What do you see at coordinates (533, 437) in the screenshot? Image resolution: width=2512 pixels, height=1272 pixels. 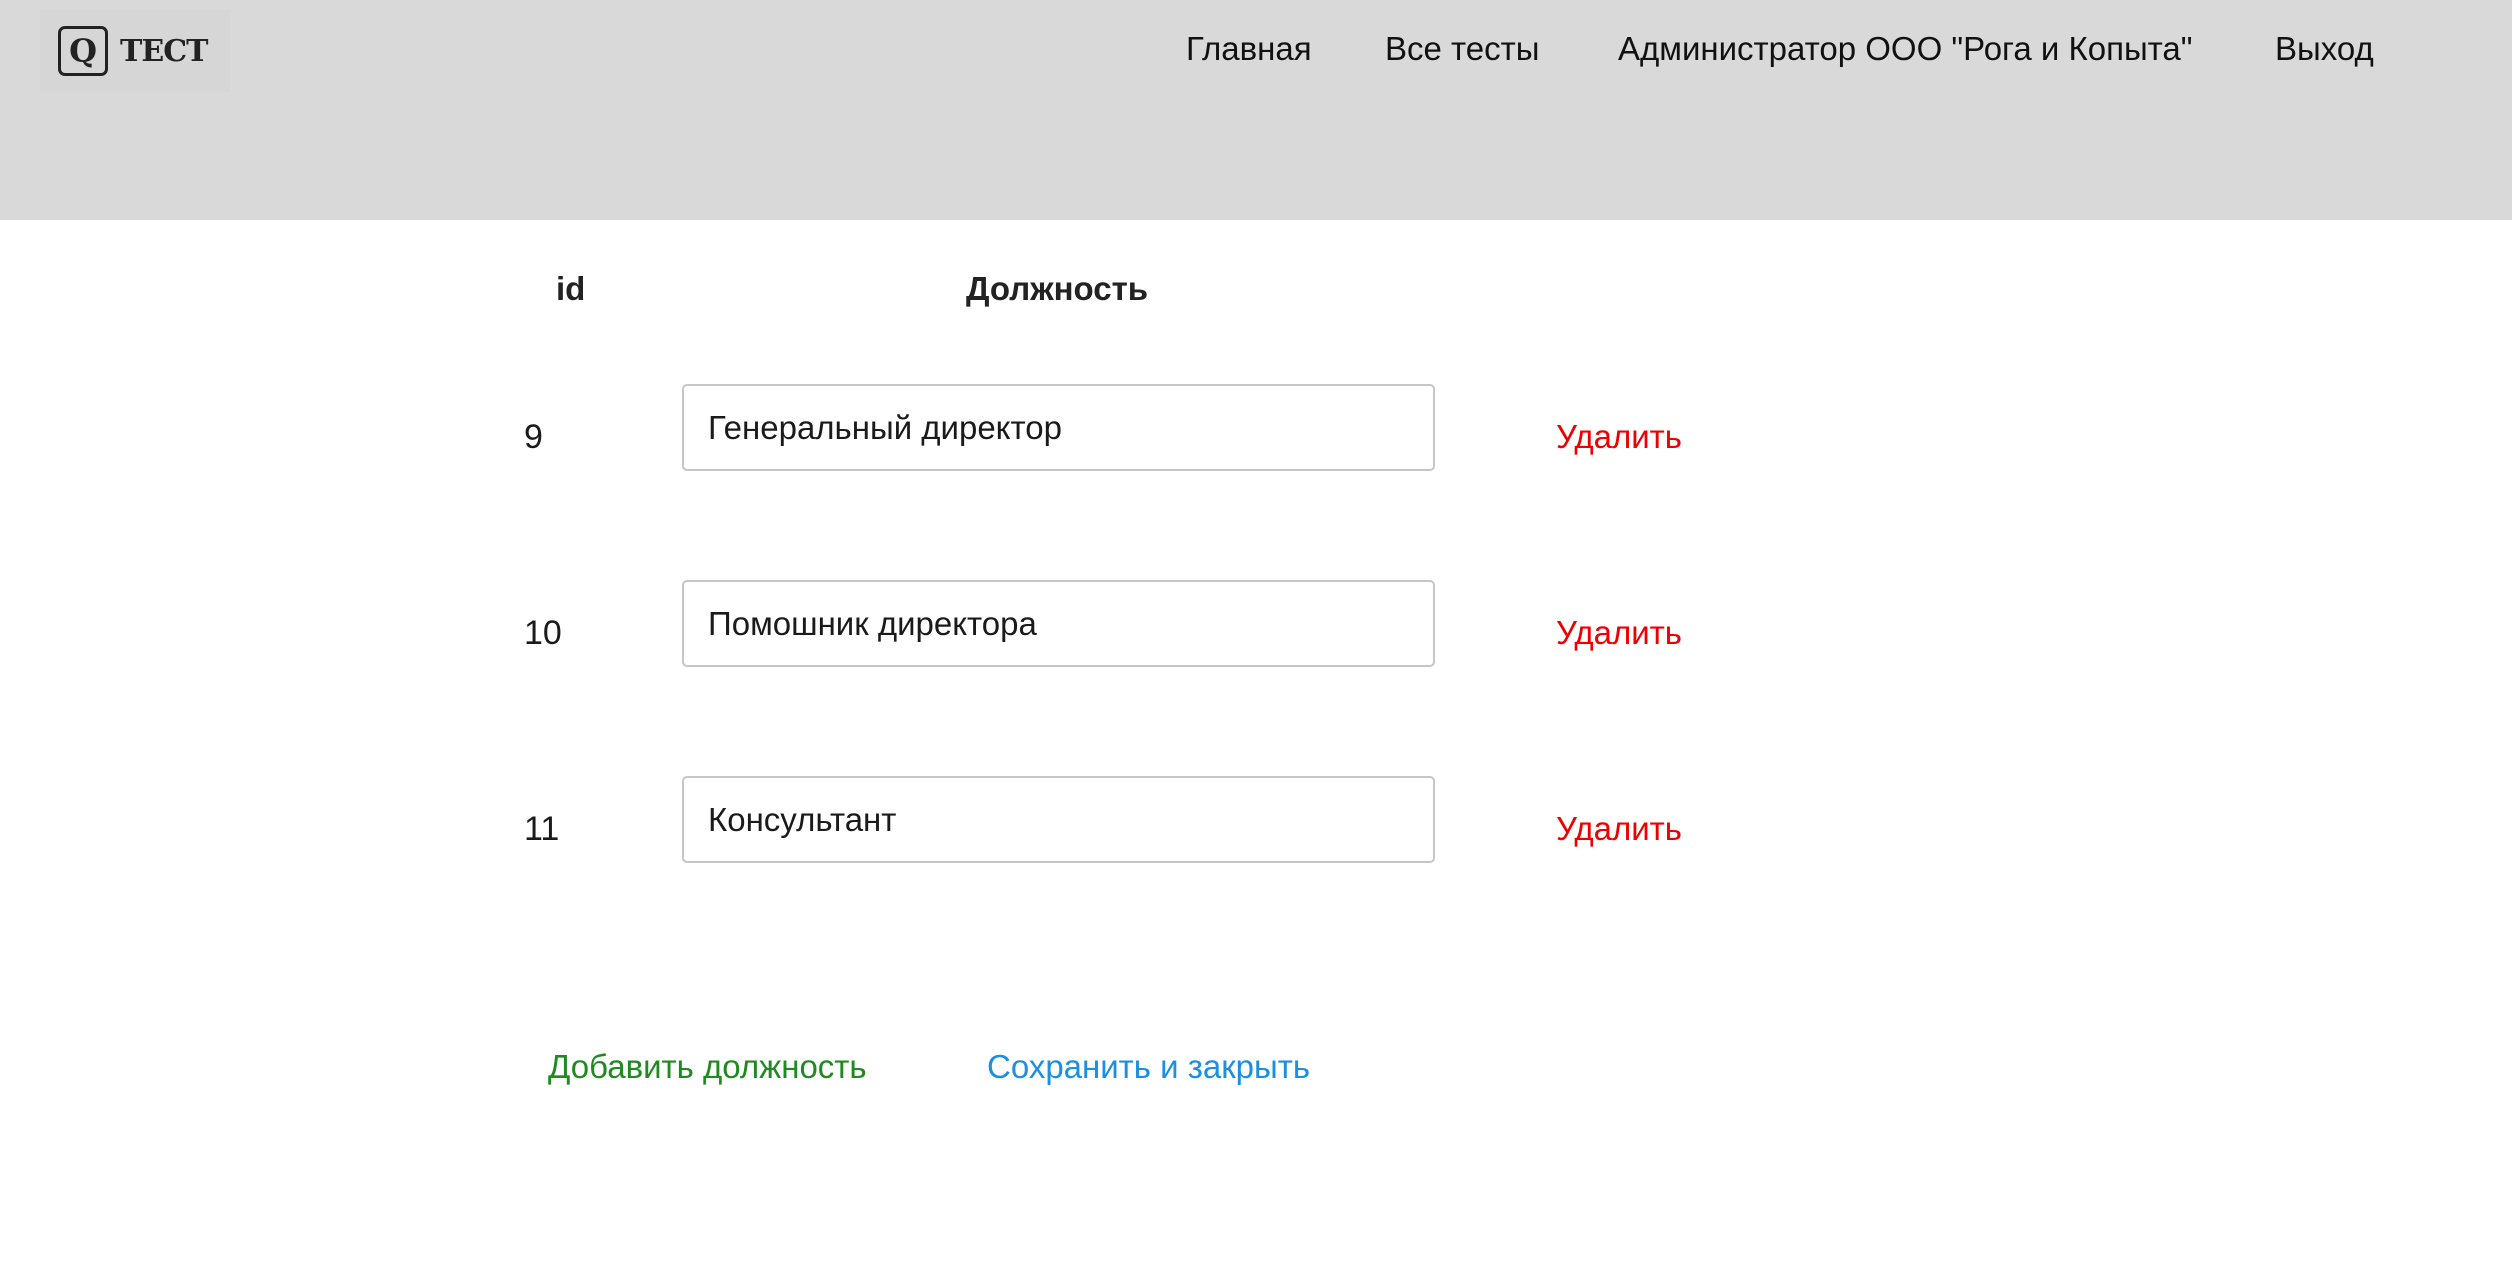 I see `row-id: 9` at bounding box center [533, 437].